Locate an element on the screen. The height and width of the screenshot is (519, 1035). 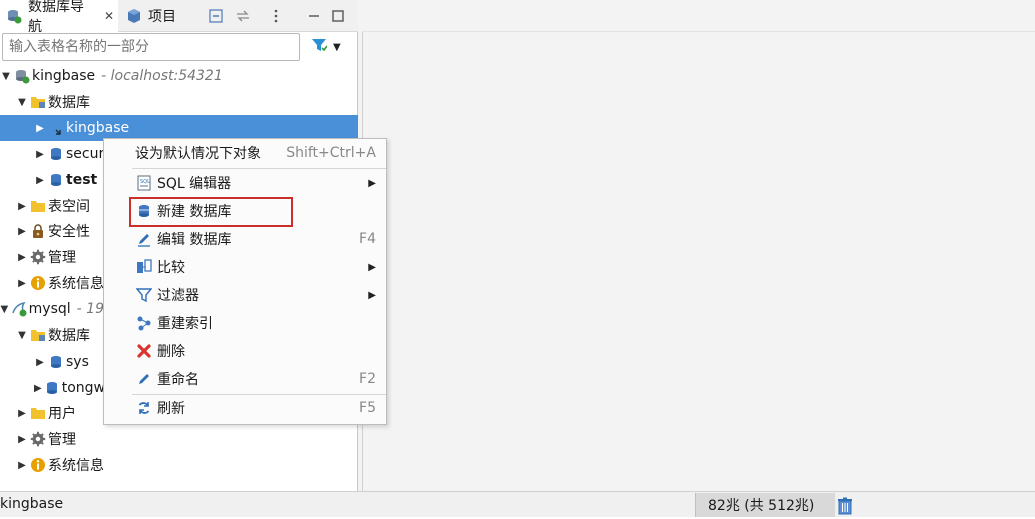
trash-icon is located at coordinates (845, 506).